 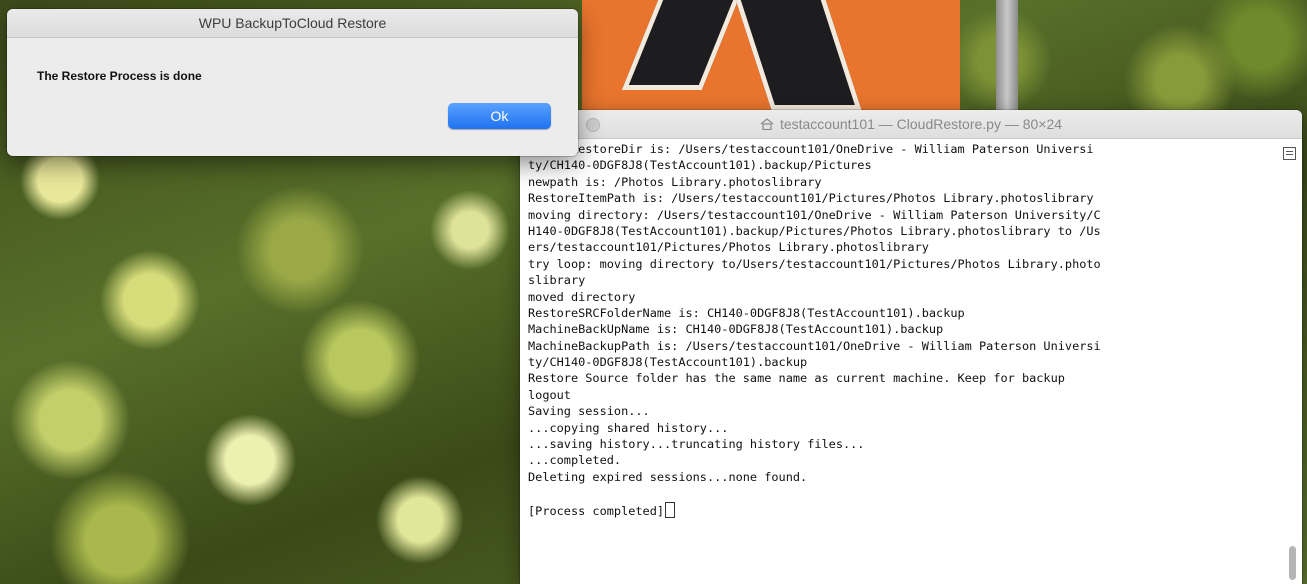 I want to click on terminal-line: Deleting expired sessions...none found., so click(x=668, y=476).